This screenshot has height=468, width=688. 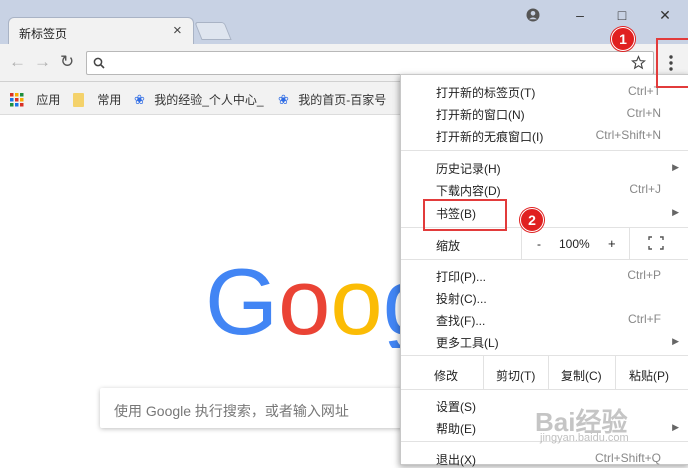 What do you see at coordinates (370, 63) in the screenshot?
I see `address-bar` at bounding box center [370, 63].